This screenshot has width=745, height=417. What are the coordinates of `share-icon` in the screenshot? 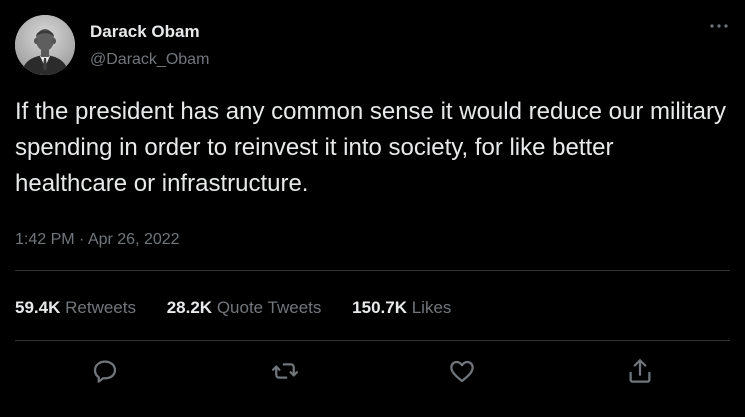 It's located at (640, 371).